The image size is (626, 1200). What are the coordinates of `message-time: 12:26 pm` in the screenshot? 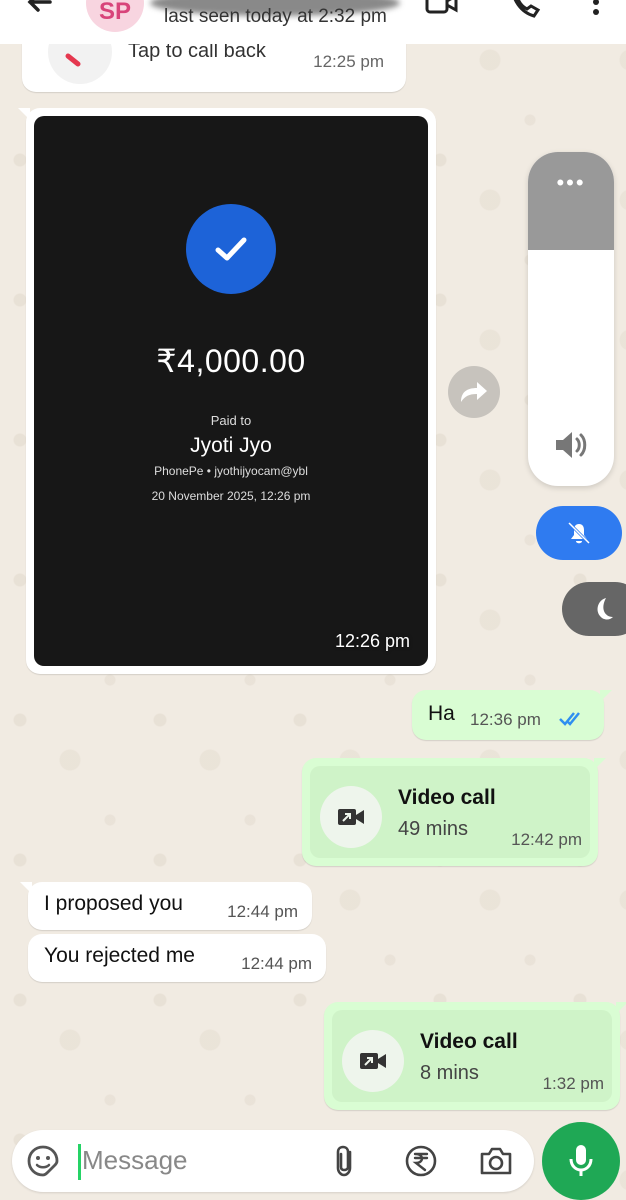 It's located at (372, 641).